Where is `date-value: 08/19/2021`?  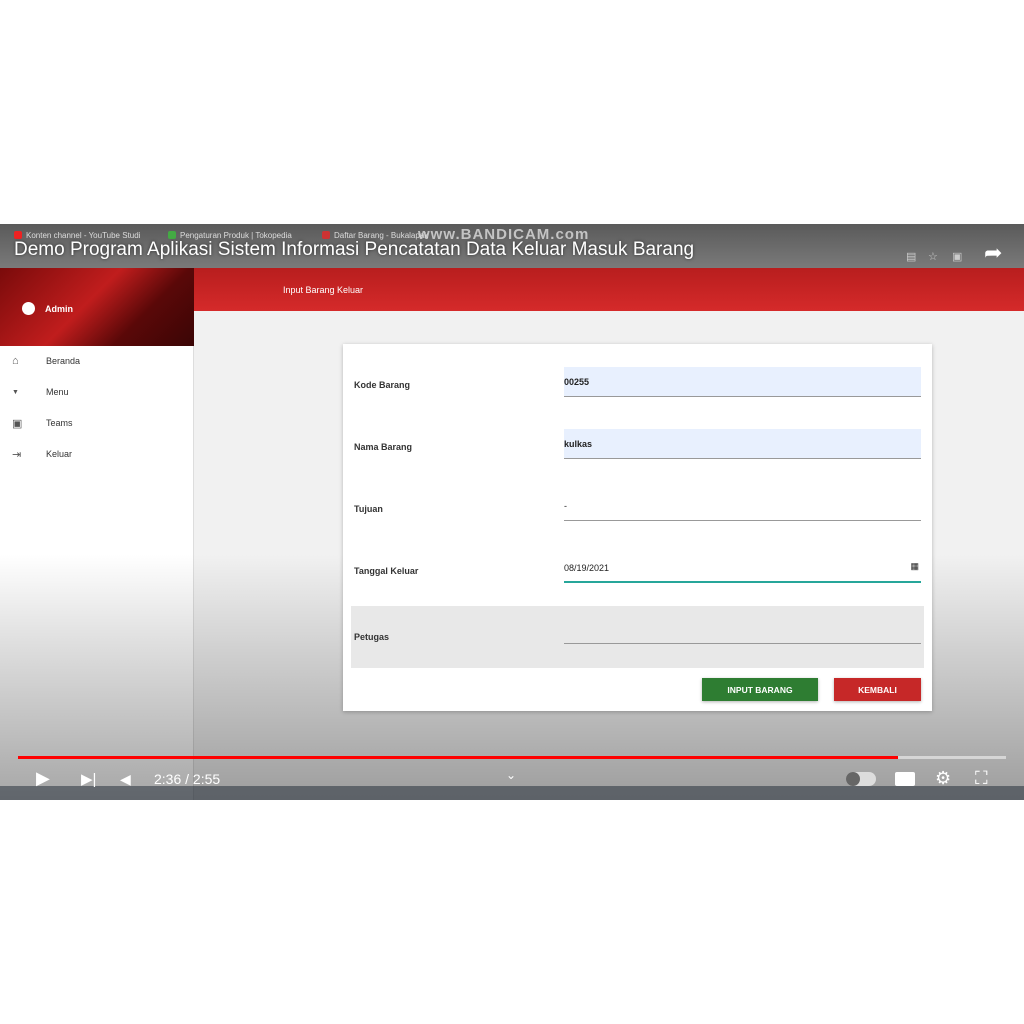
date-value: 08/19/2021 is located at coordinates (587, 568).